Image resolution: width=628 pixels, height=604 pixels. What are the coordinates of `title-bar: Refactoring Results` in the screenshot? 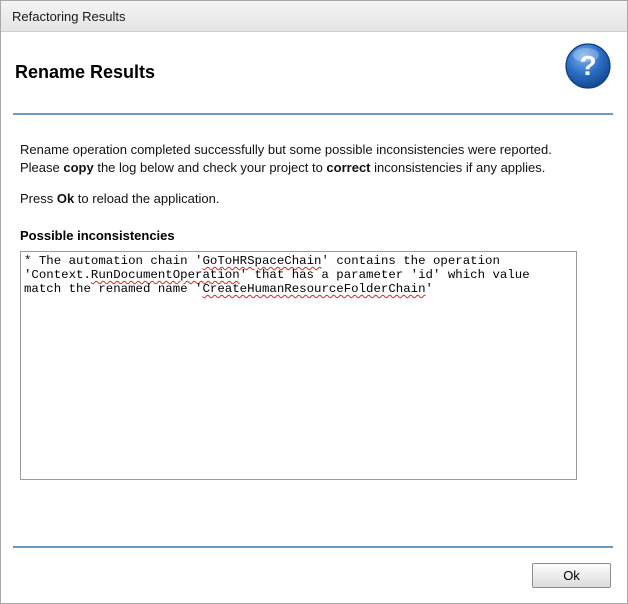 It's located at (314, 16).